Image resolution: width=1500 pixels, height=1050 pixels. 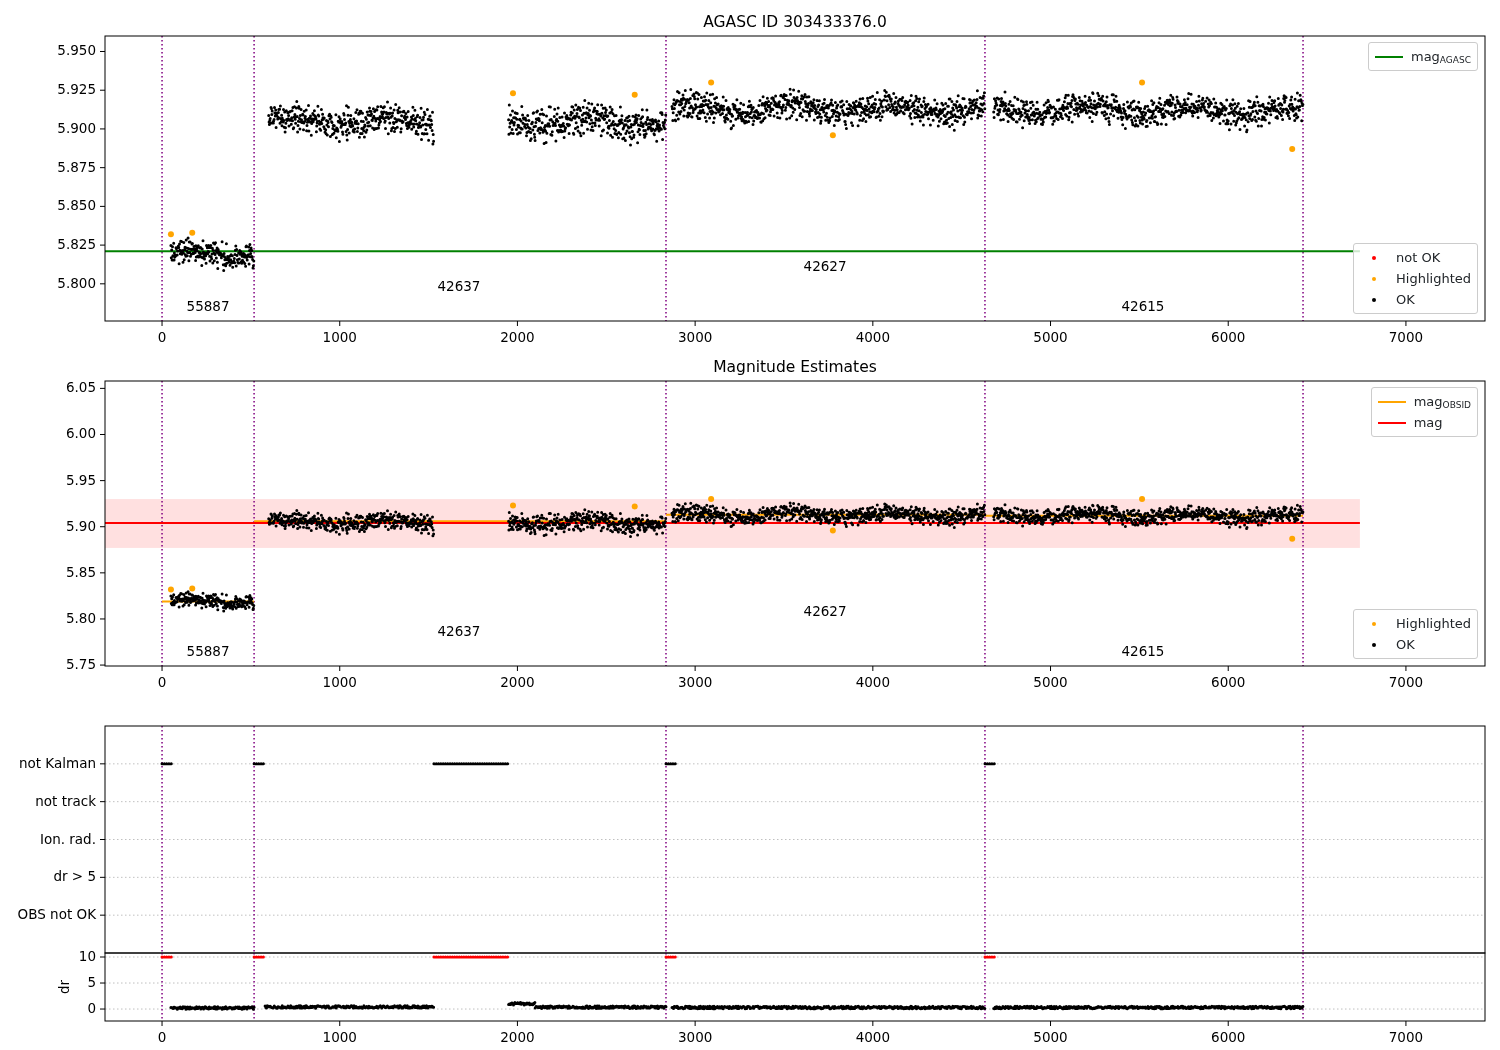 I want to click on row-label: Ion. rad., so click(x=67, y=838).